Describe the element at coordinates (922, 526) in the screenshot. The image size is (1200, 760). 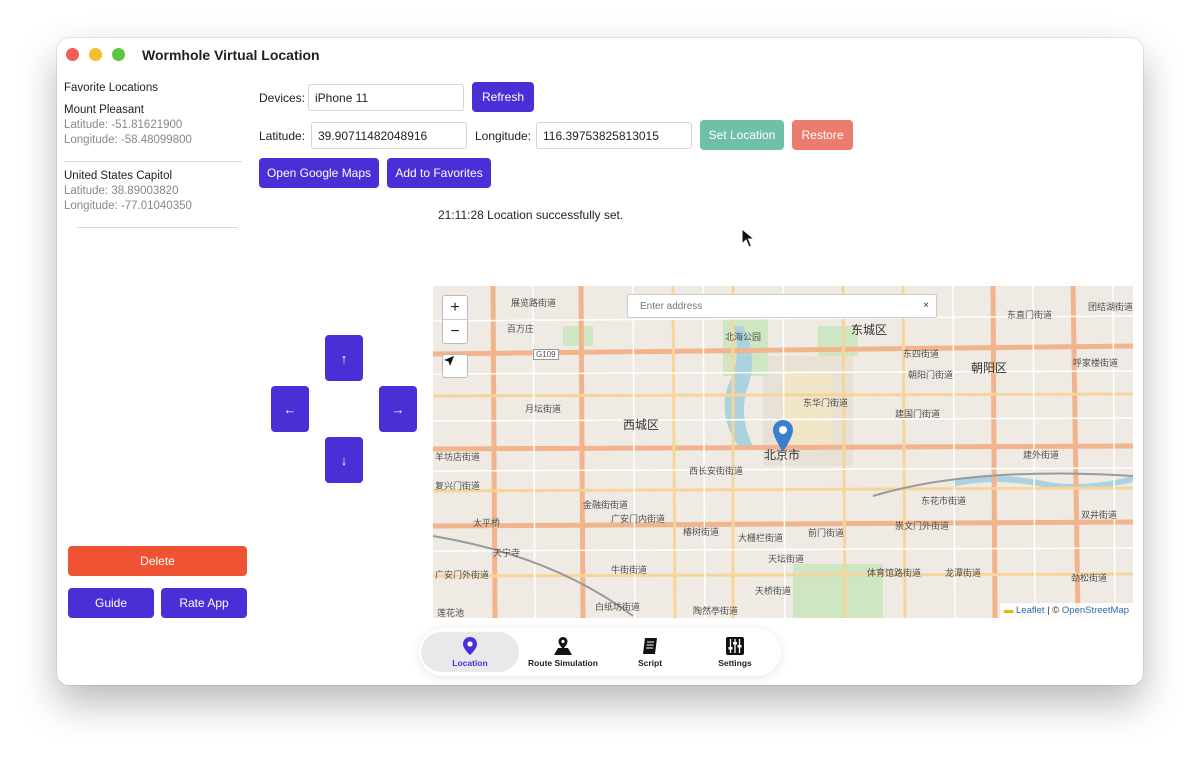
I see `map-label: 崇文门外街道` at that location.